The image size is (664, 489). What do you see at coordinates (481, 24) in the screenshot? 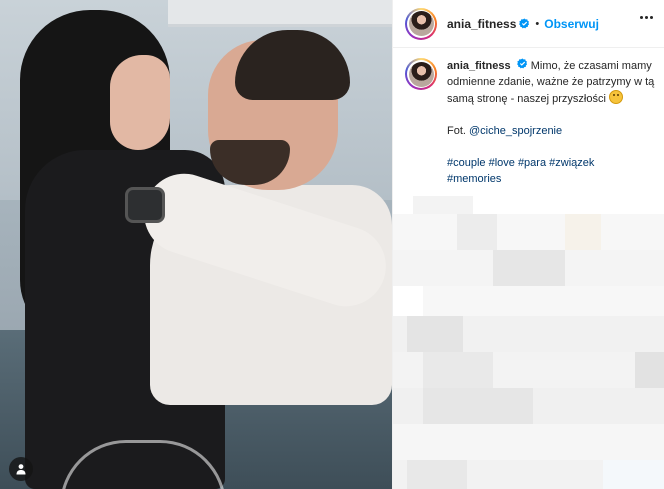
I see `header-username: ania_fitness` at bounding box center [481, 24].